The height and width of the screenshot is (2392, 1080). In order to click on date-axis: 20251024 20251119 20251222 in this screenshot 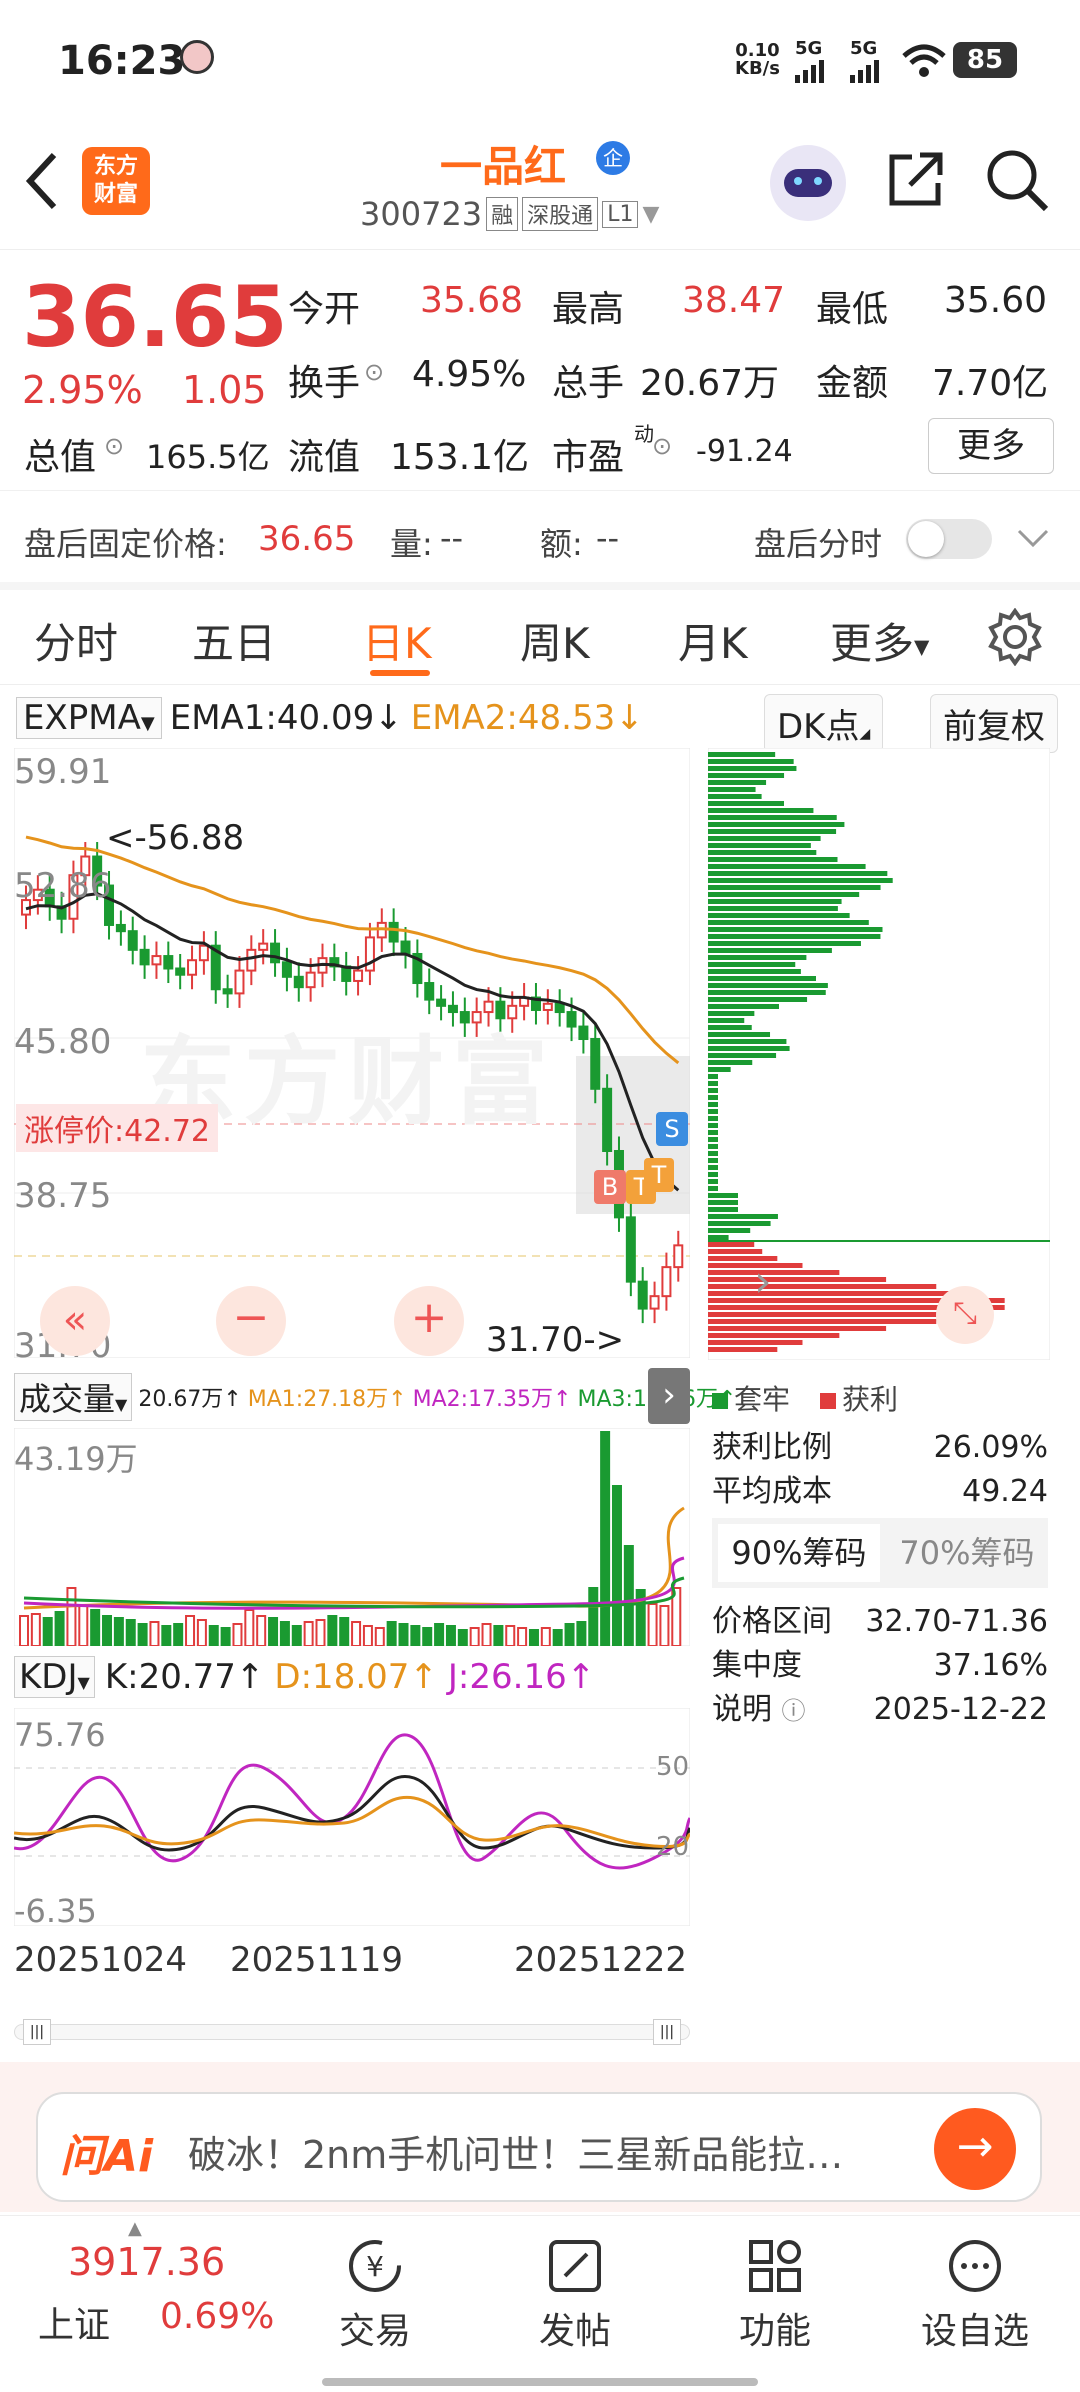, I will do `click(352, 1958)`.